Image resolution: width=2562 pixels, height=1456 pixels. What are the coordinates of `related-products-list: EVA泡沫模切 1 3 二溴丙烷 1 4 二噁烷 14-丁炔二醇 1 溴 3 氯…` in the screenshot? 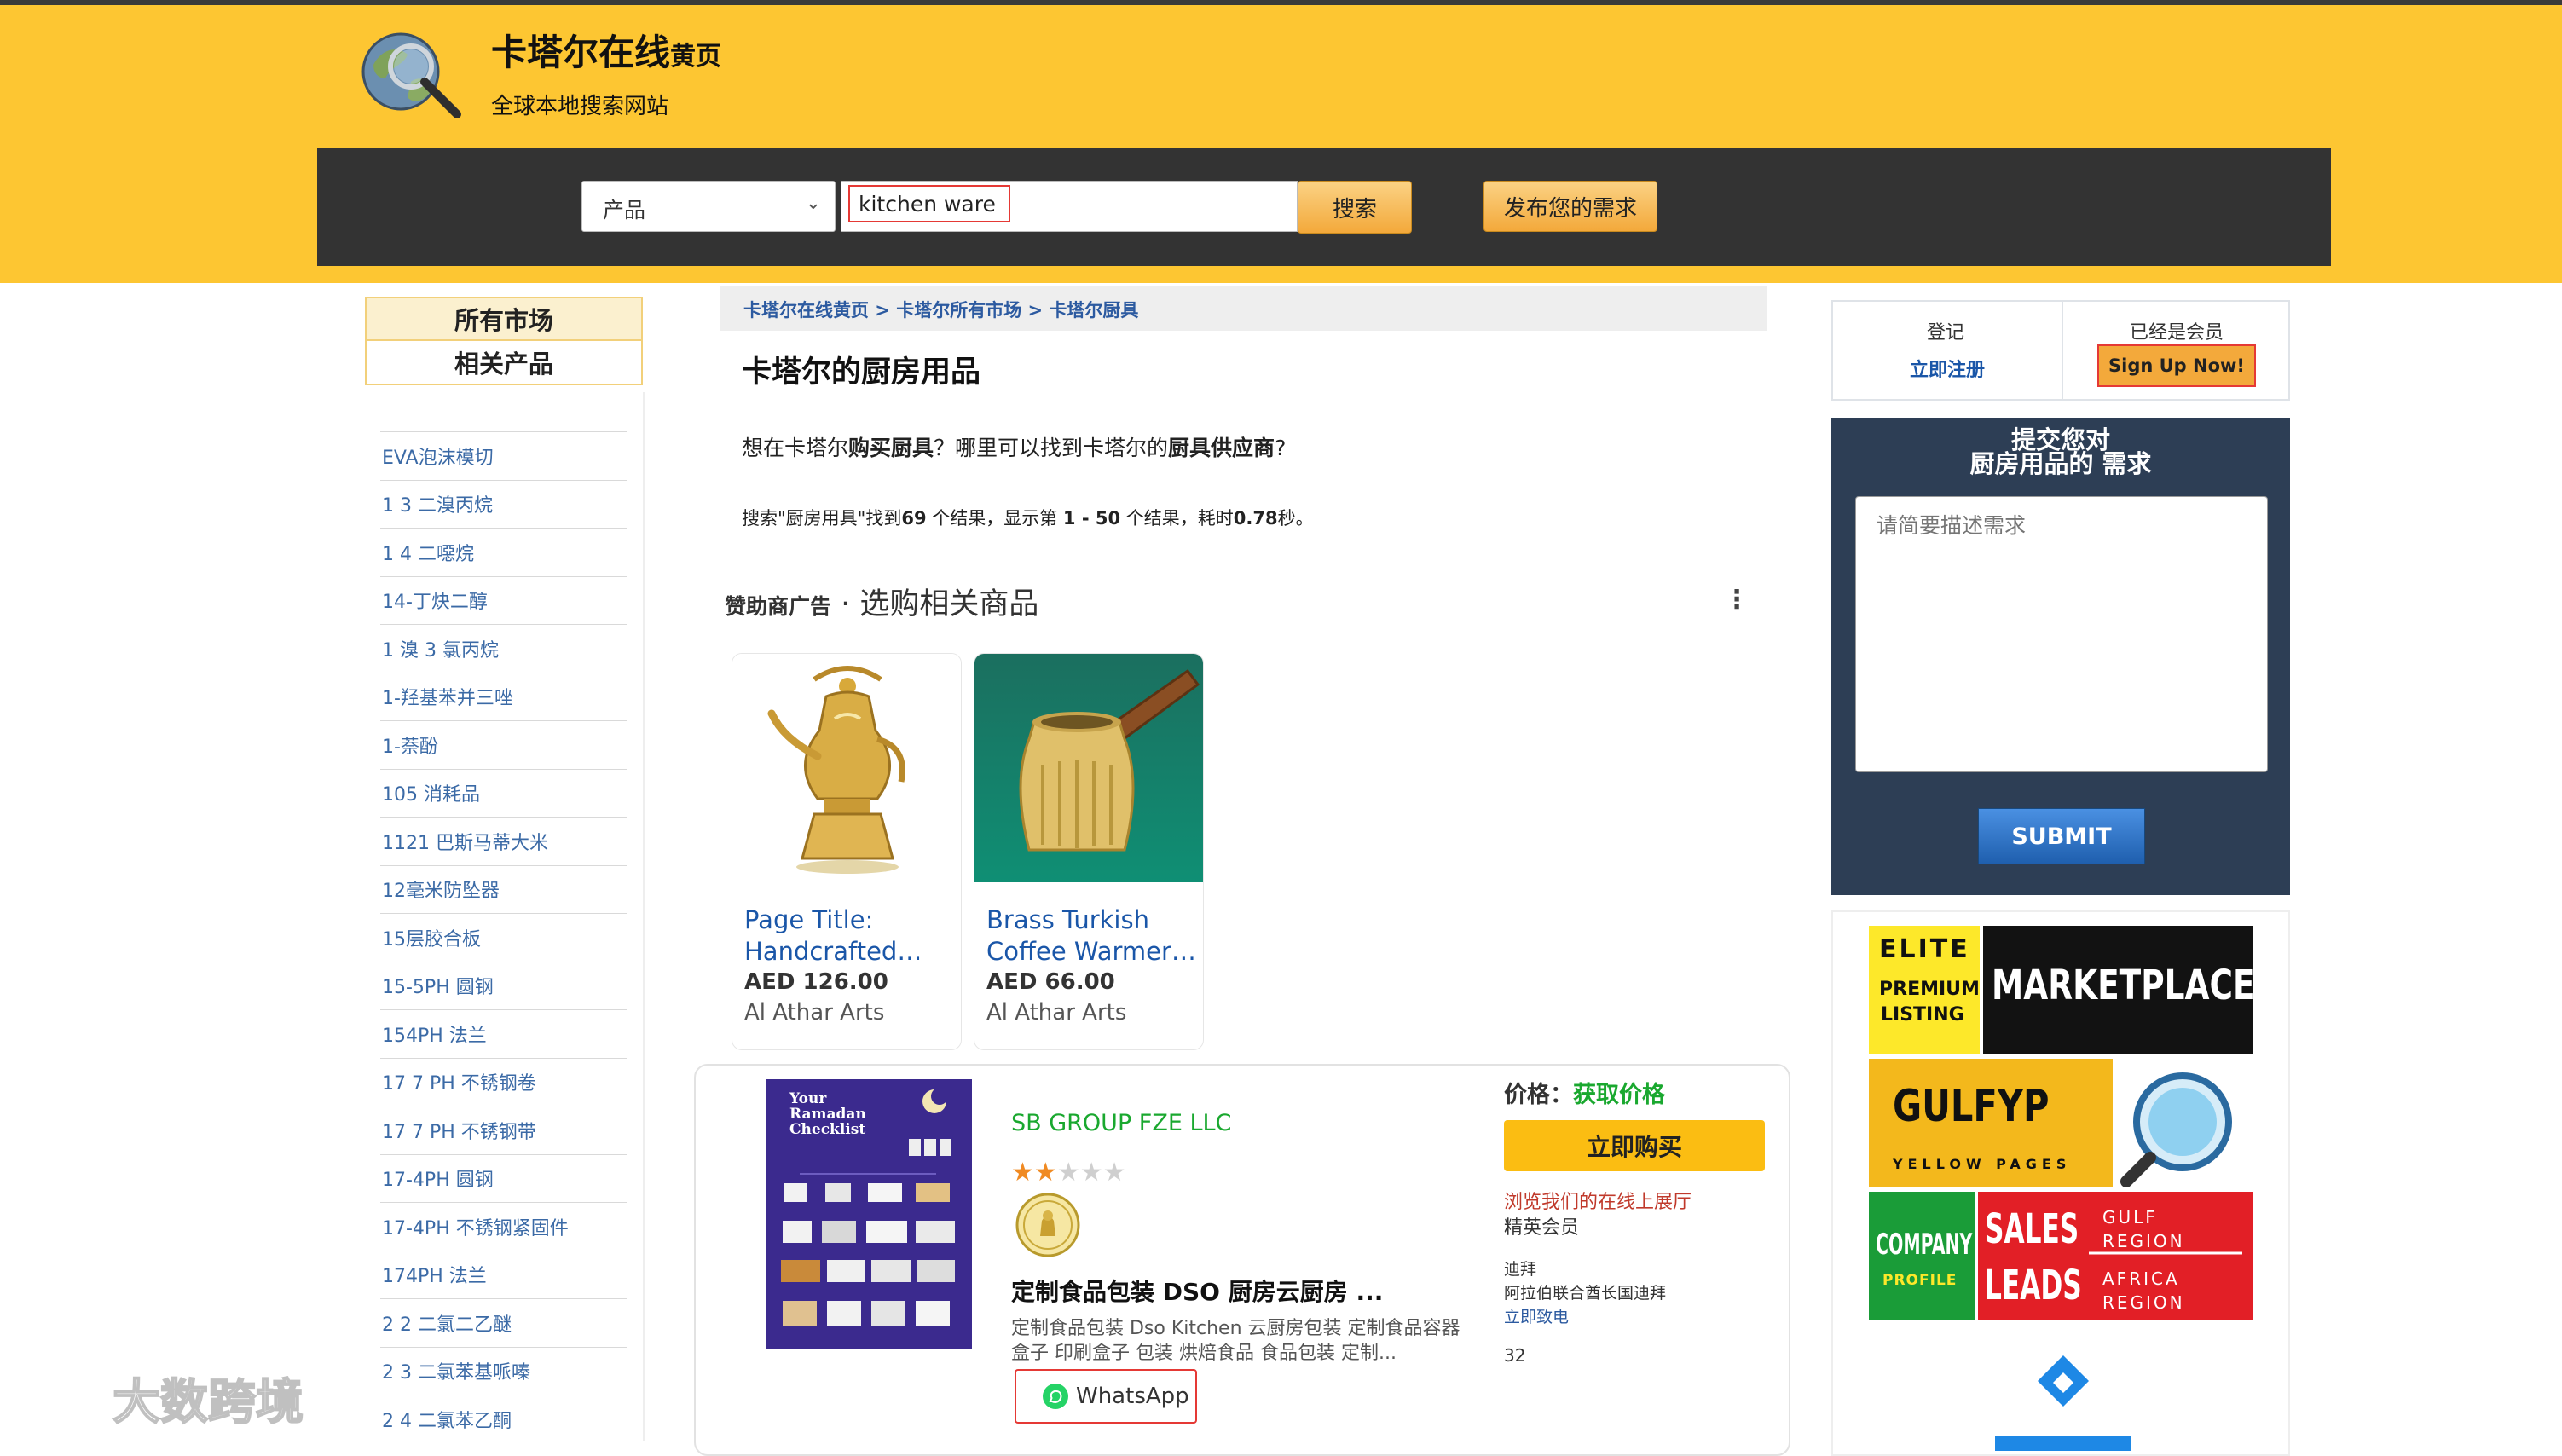 It's located at (503, 937).